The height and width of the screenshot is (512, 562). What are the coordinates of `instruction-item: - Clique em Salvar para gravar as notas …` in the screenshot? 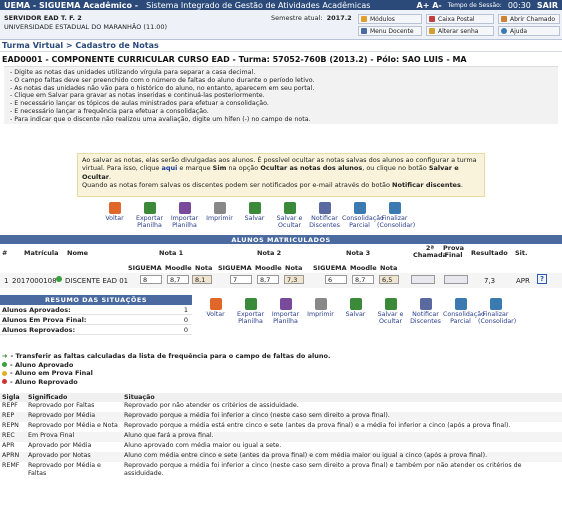 It's located at (137, 96).